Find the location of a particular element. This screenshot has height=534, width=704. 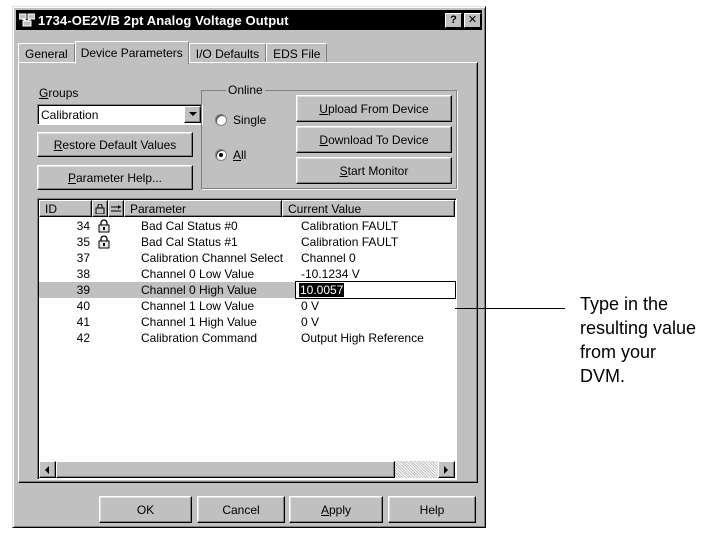

list-header: ID Parameter Current Value is located at coordinates (247, 208).